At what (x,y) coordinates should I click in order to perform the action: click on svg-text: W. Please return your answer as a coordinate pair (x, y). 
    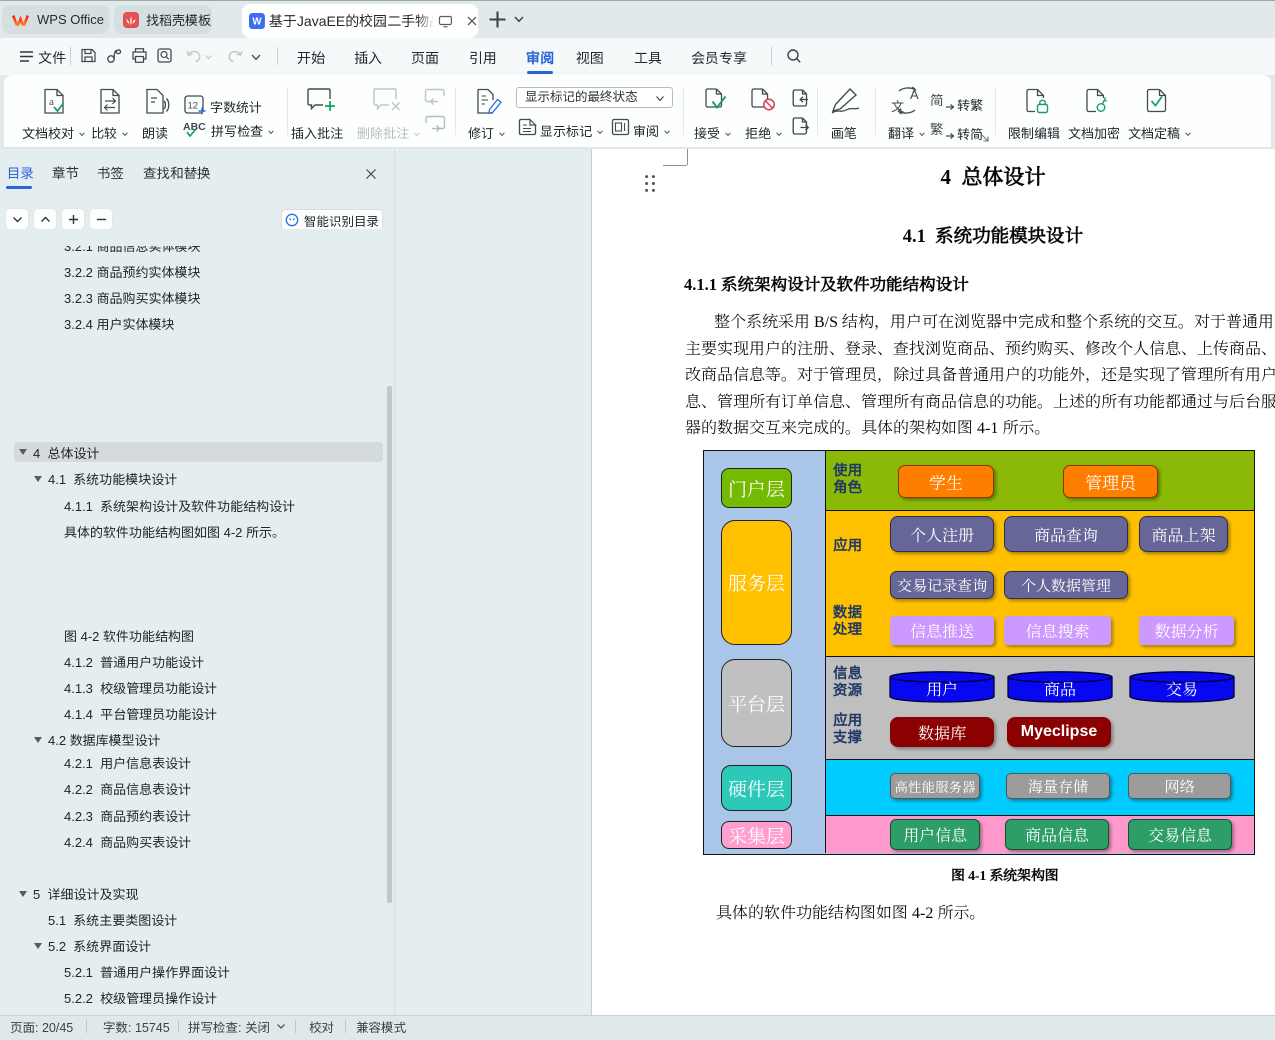
    Looking at the image, I should click on (257, 22).